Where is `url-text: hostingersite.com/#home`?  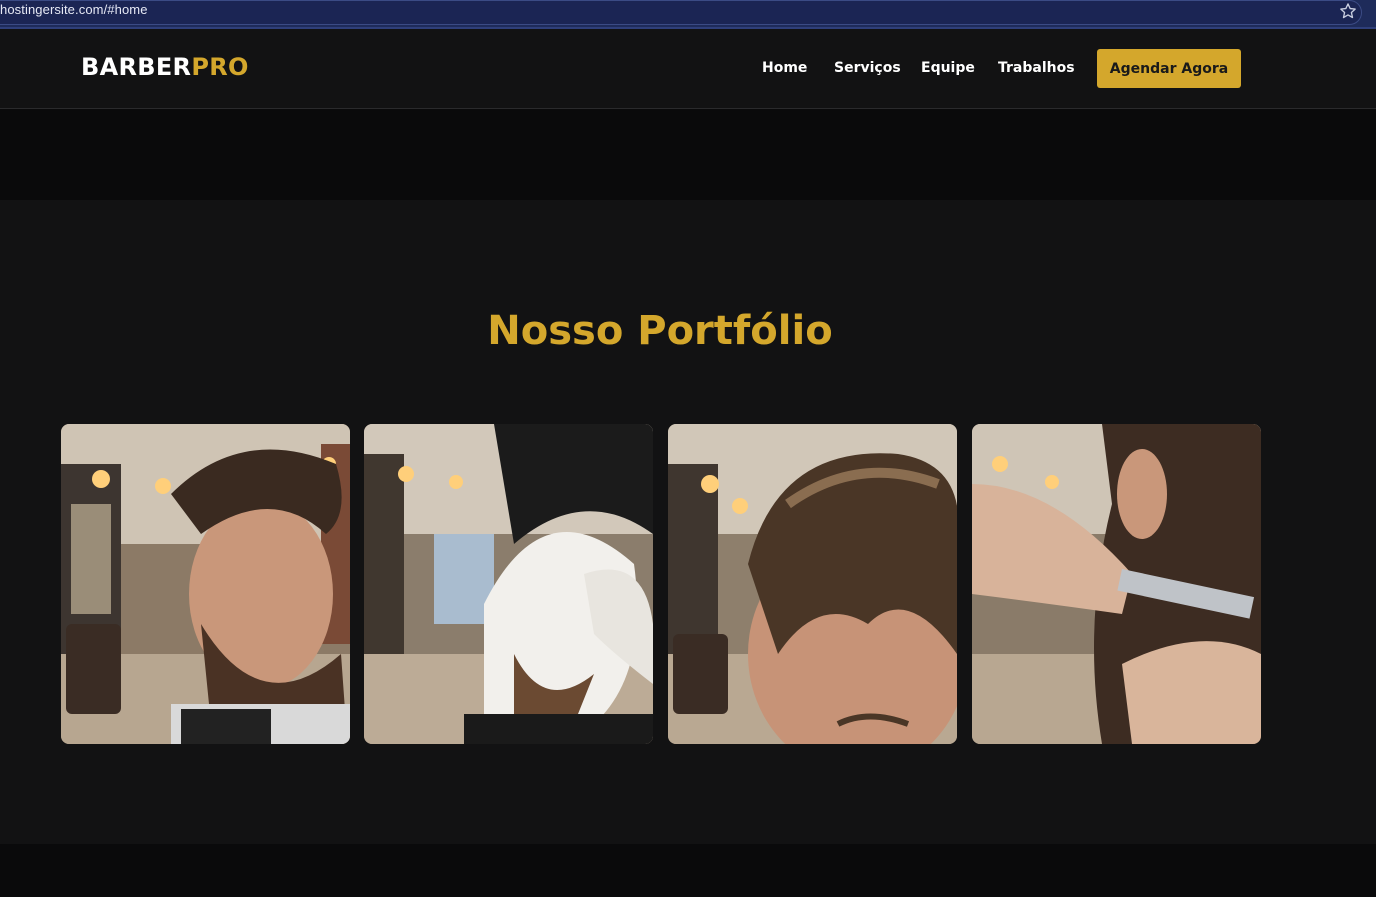
url-text: hostingersite.com/#home is located at coordinates (74, 9).